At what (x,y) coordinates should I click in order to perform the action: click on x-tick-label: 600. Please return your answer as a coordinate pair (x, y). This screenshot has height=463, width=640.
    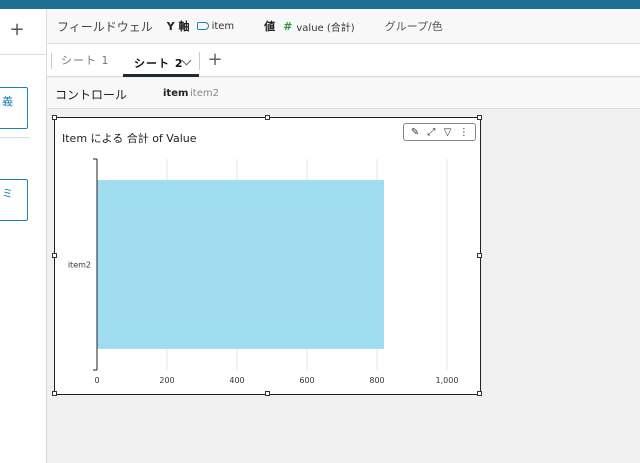
    Looking at the image, I should click on (306, 380).